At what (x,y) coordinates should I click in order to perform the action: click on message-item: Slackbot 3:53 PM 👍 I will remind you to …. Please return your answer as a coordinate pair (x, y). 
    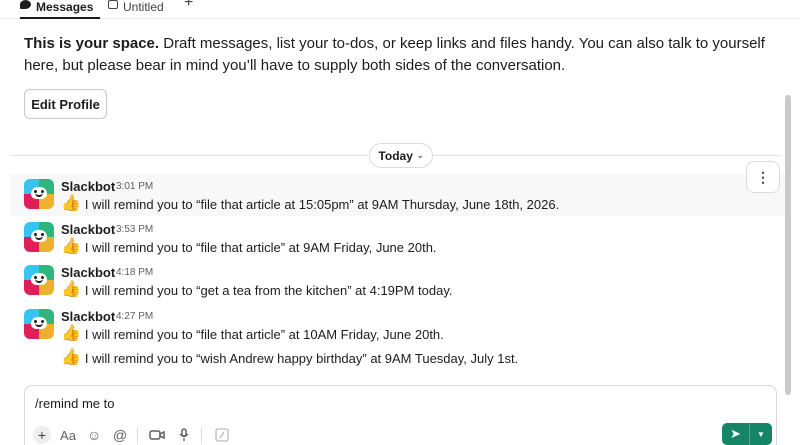
    Looking at the image, I should click on (397, 238).